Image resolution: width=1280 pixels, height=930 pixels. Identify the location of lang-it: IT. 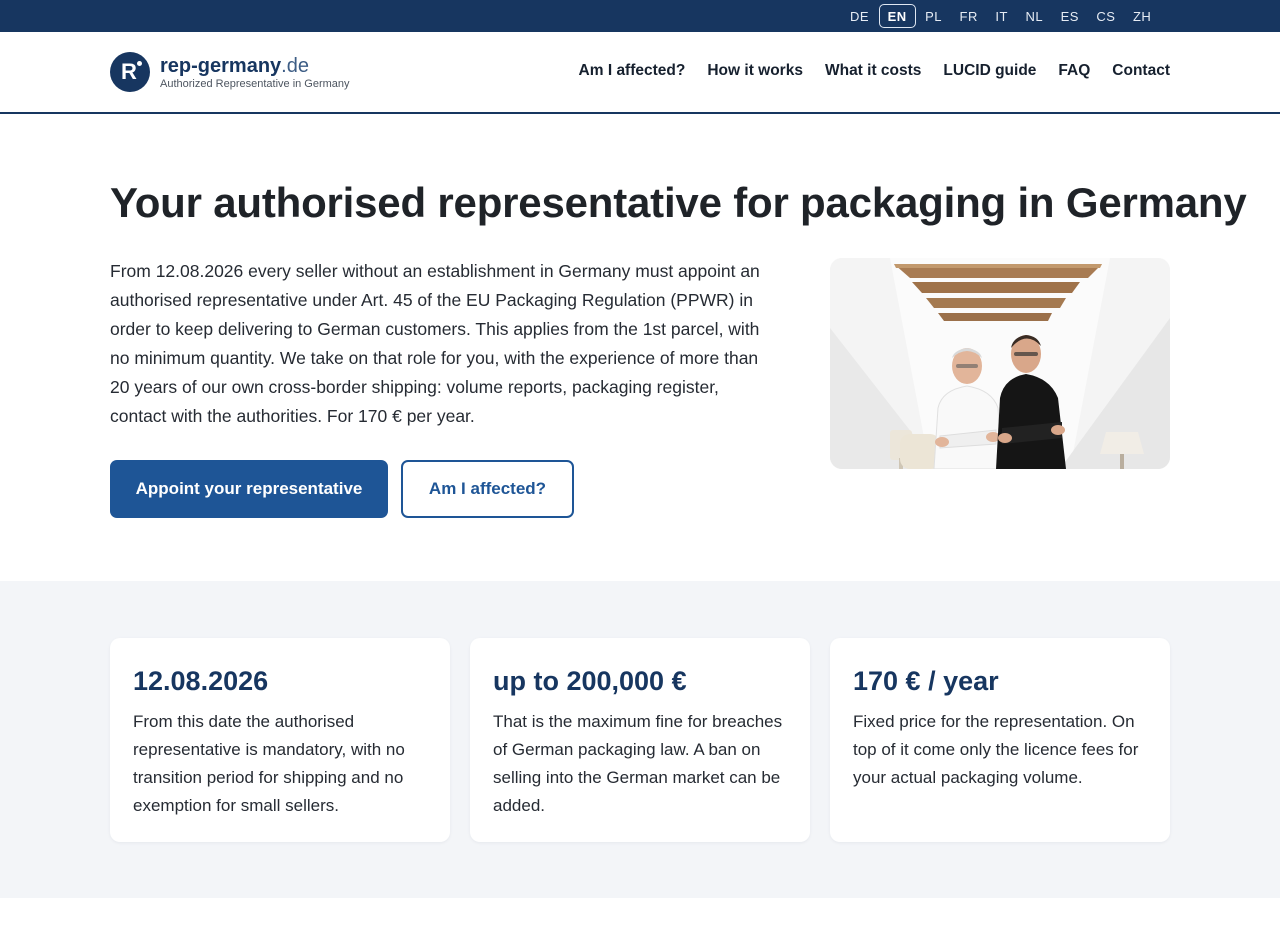
(1001, 16).